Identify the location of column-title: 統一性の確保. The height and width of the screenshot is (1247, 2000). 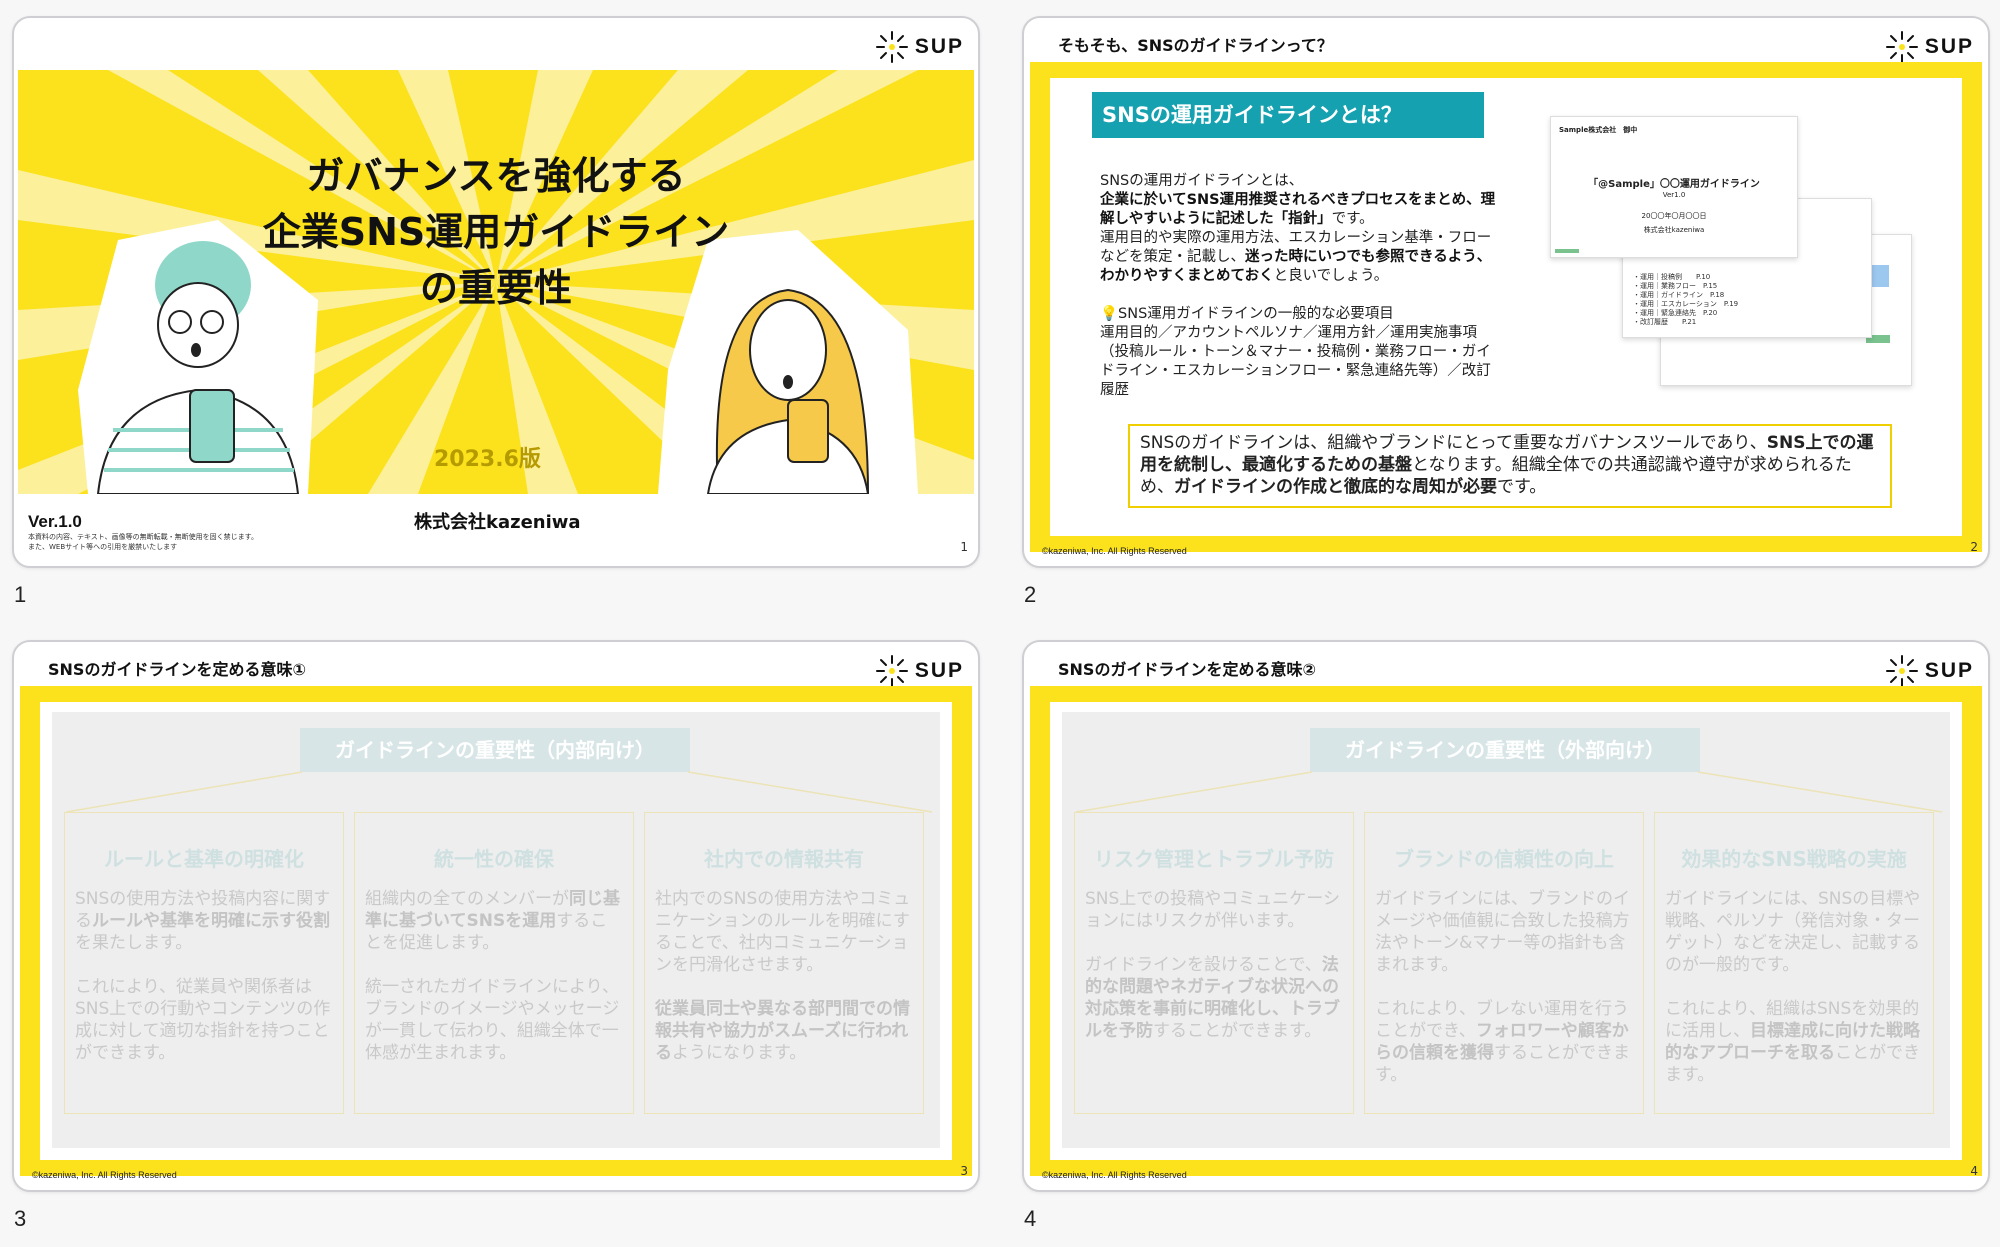
(494, 859).